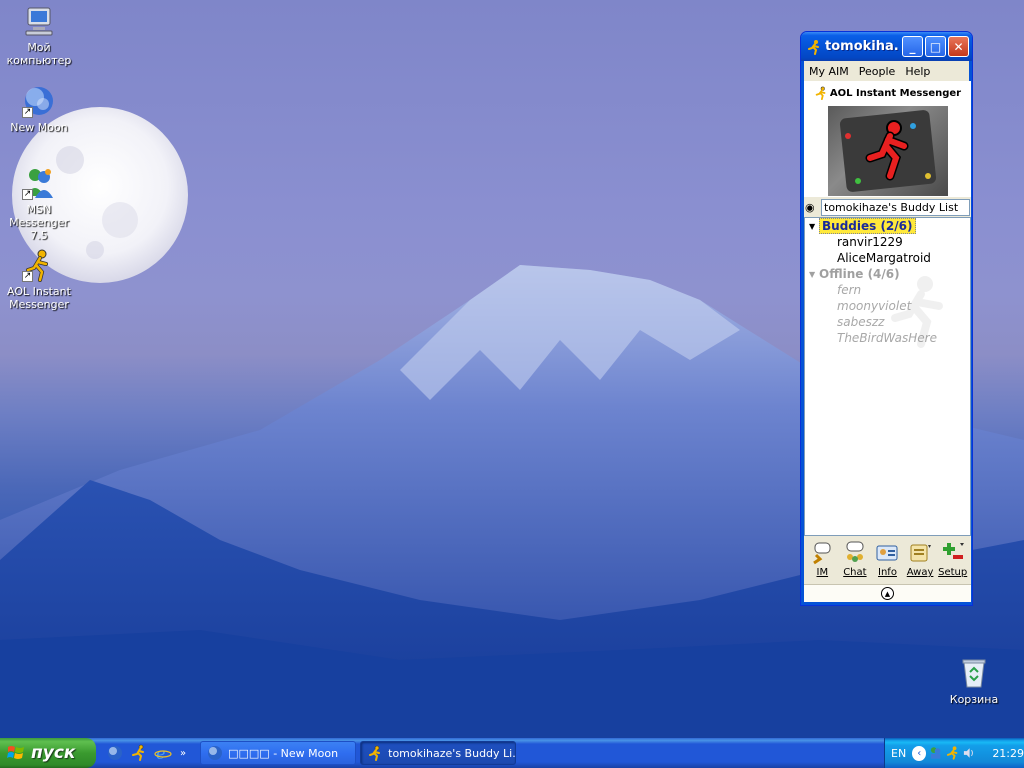 The width and height of the screenshot is (1024, 768). What do you see at coordinates (15, 752) in the screenshot?
I see `windows-logo-icon` at bounding box center [15, 752].